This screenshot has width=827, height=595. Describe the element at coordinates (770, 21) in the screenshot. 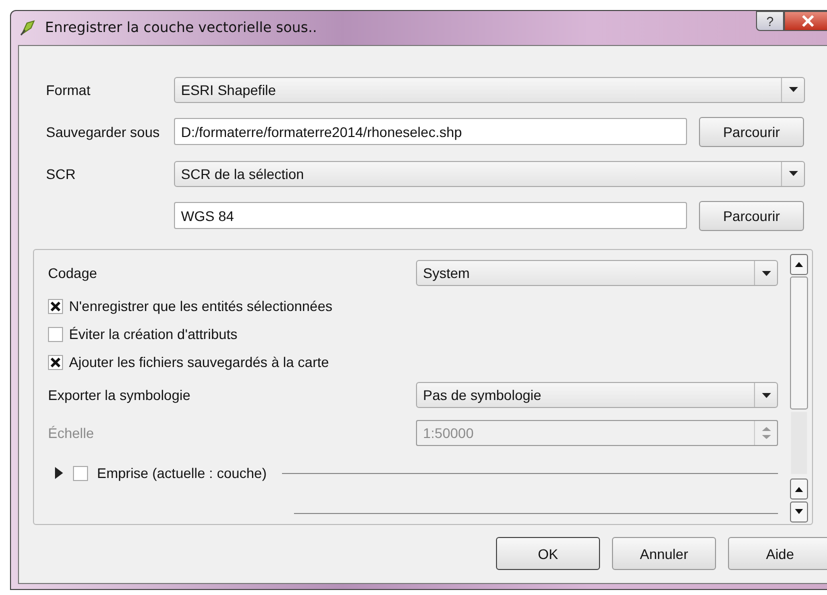

I see `help-button: ?` at that location.